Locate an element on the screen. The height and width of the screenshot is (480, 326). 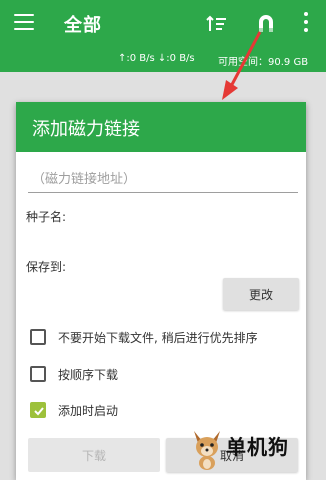
more-vert-icon is located at coordinates (306, 23).